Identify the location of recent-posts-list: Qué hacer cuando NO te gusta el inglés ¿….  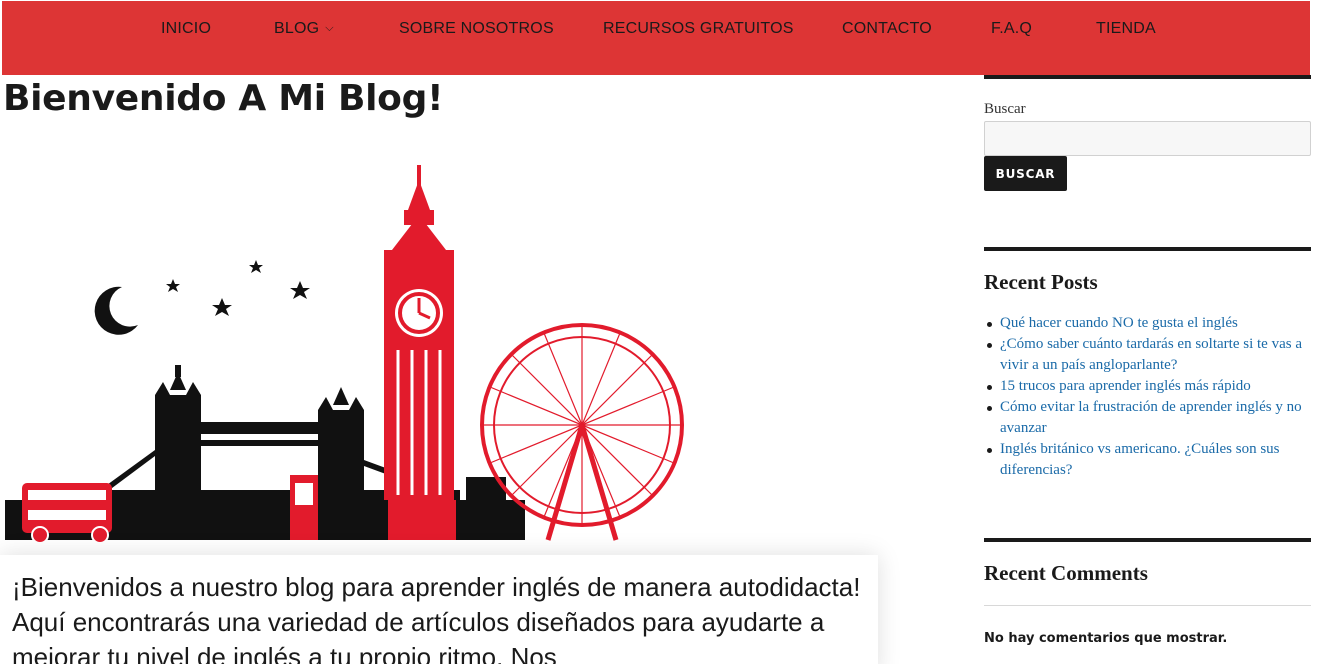
(1147, 397).